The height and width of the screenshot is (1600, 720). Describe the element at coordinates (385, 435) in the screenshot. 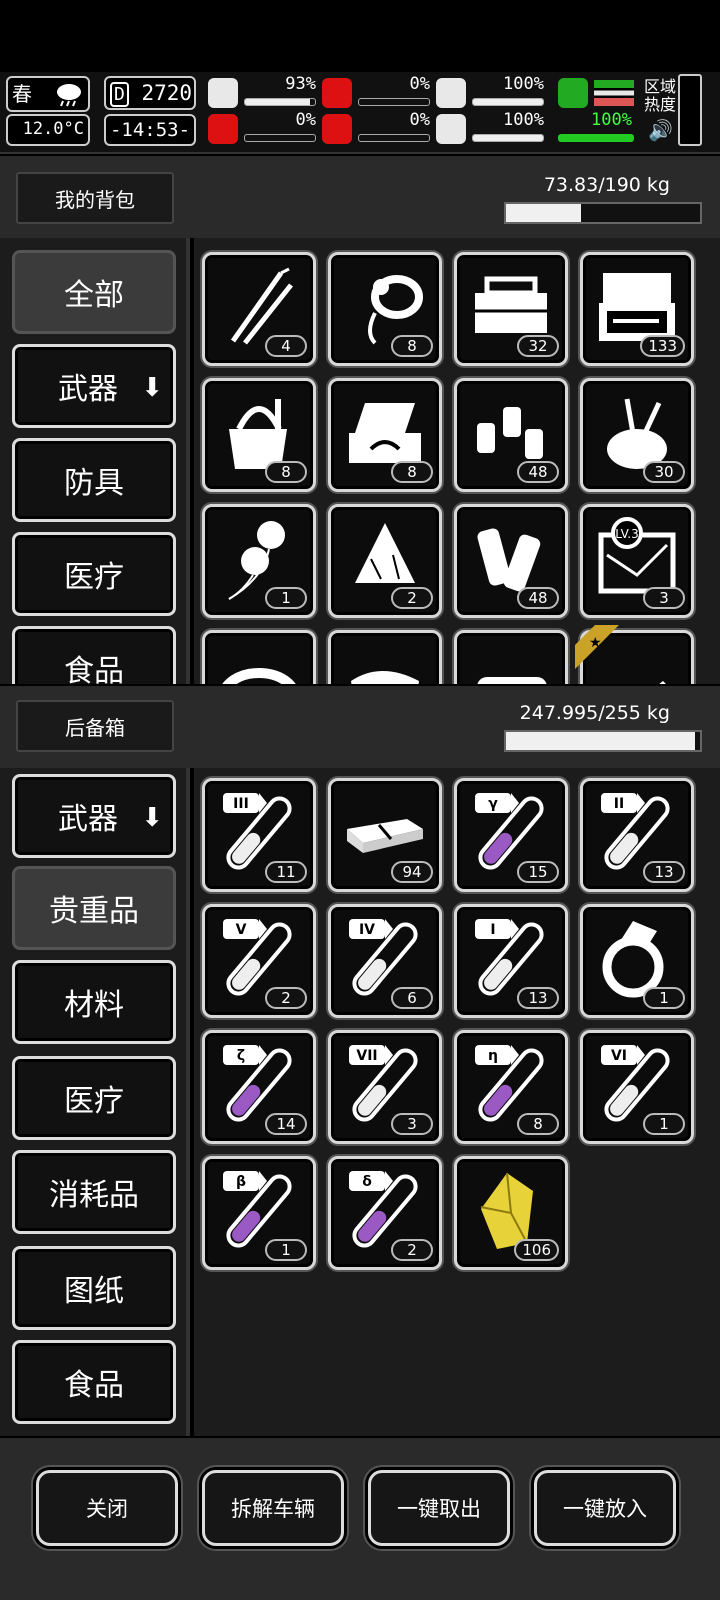

I see `repair-kit-icon: 8` at that location.